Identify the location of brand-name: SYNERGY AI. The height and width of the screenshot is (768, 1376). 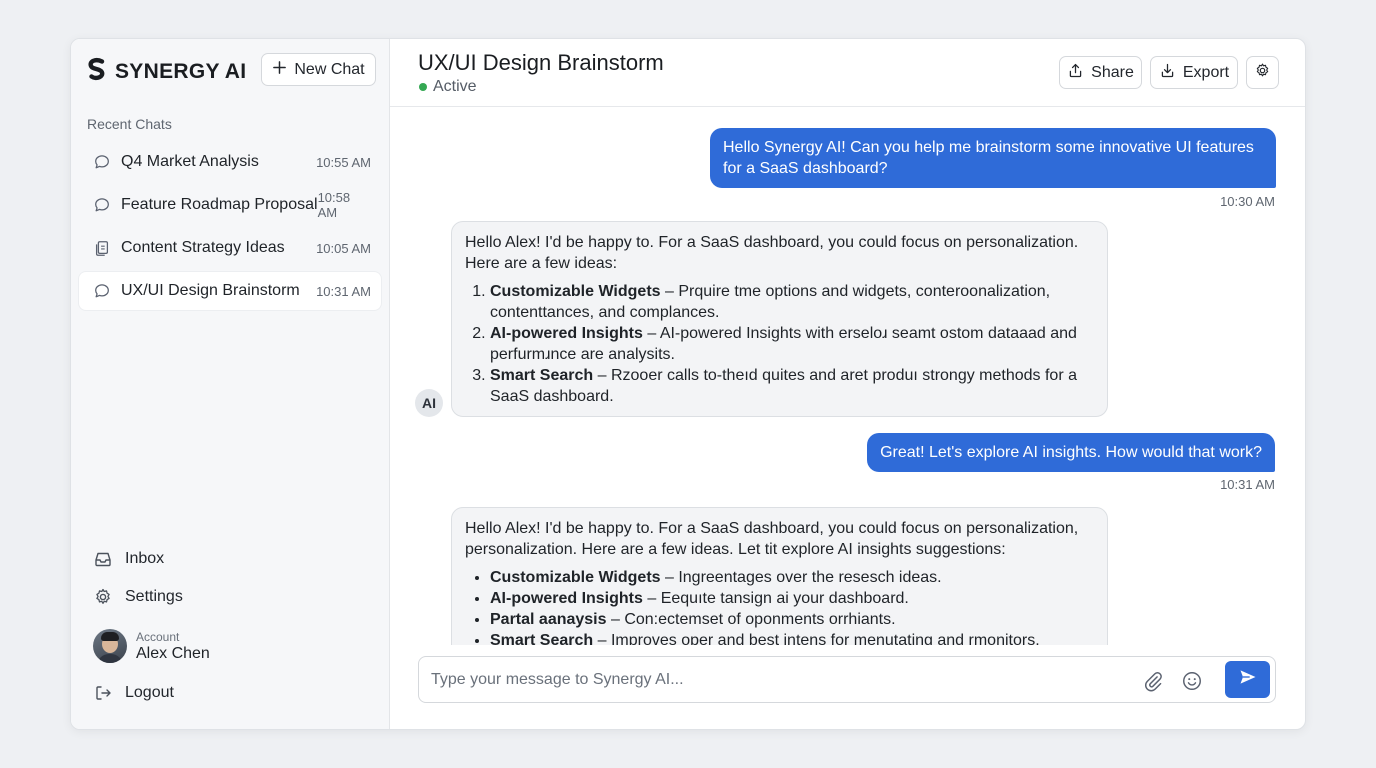
(181, 71).